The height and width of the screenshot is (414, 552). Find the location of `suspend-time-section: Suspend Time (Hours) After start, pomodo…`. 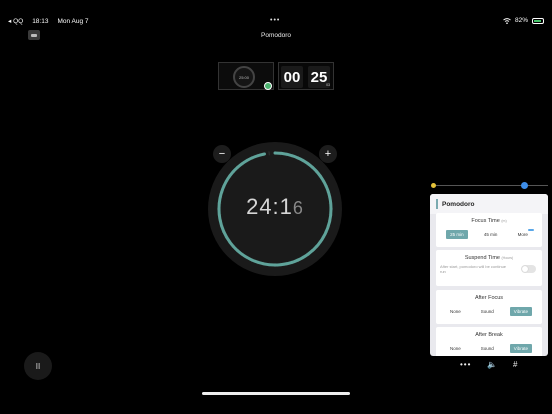

suspend-time-section: Suspend Time (Hours) After start, pomodo… is located at coordinates (489, 268).